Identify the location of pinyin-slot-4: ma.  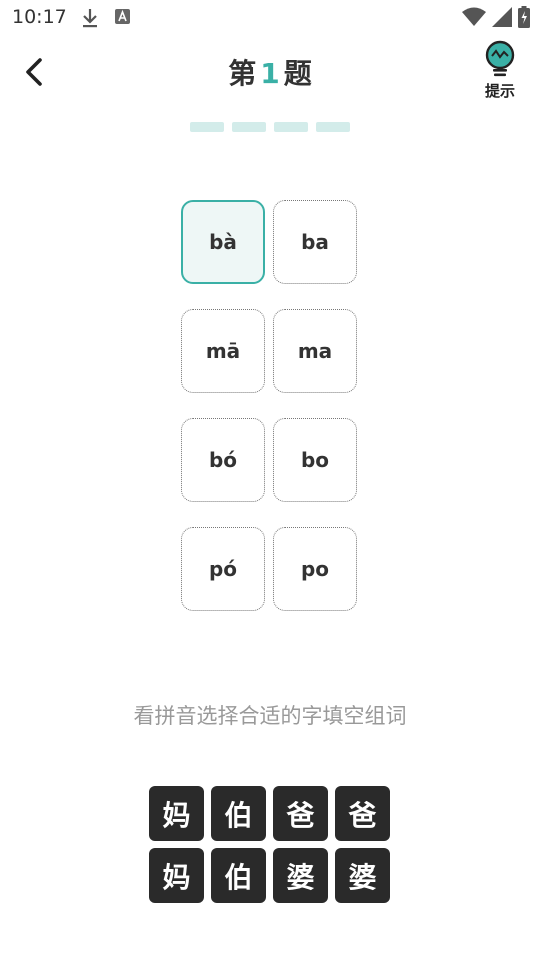
(315, 351).